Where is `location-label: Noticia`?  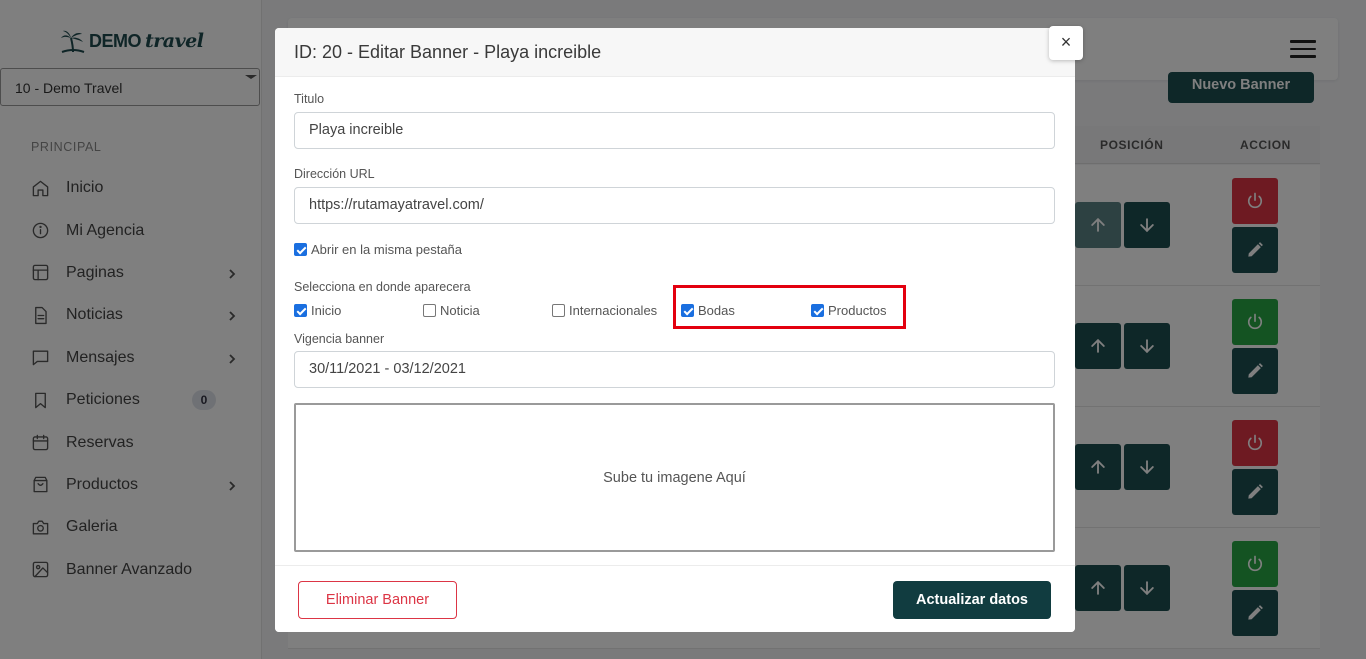 location-label: Noticia is located at coordinates (460, 310).